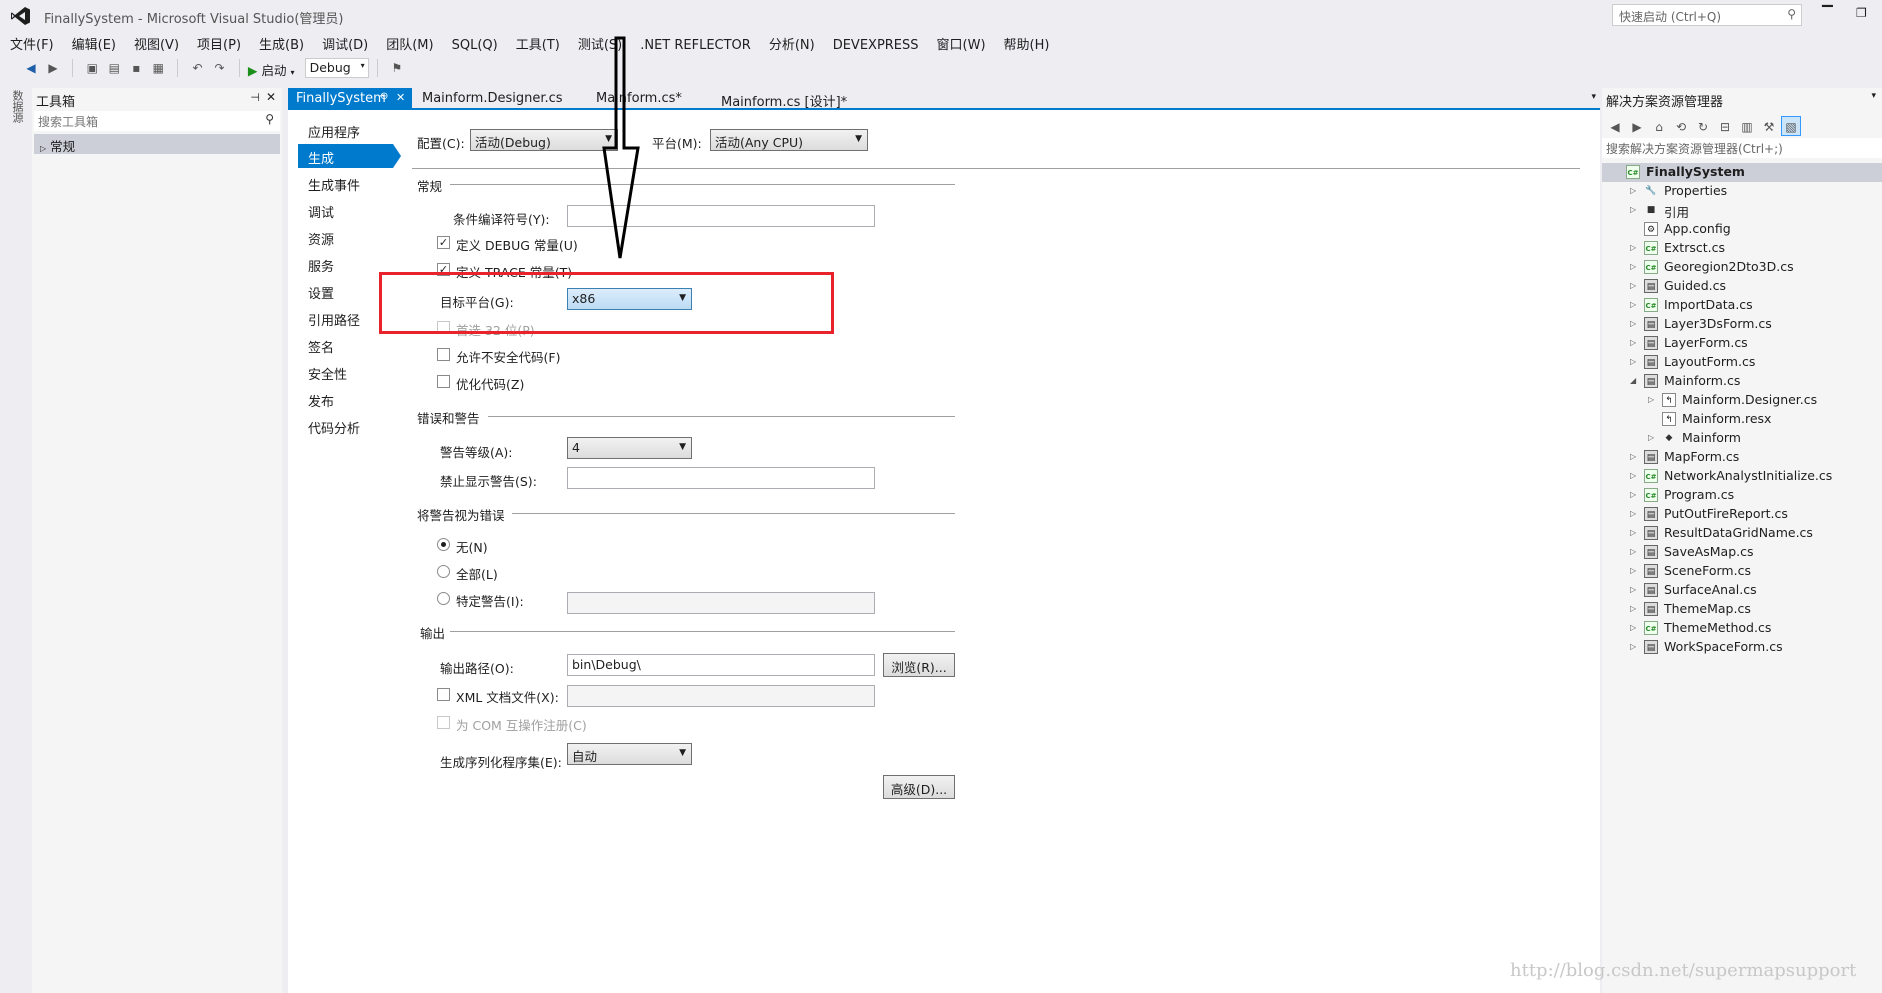 The image size is (1882, 993). I want to click on menu-file: 文件(F), so click(31, 43).